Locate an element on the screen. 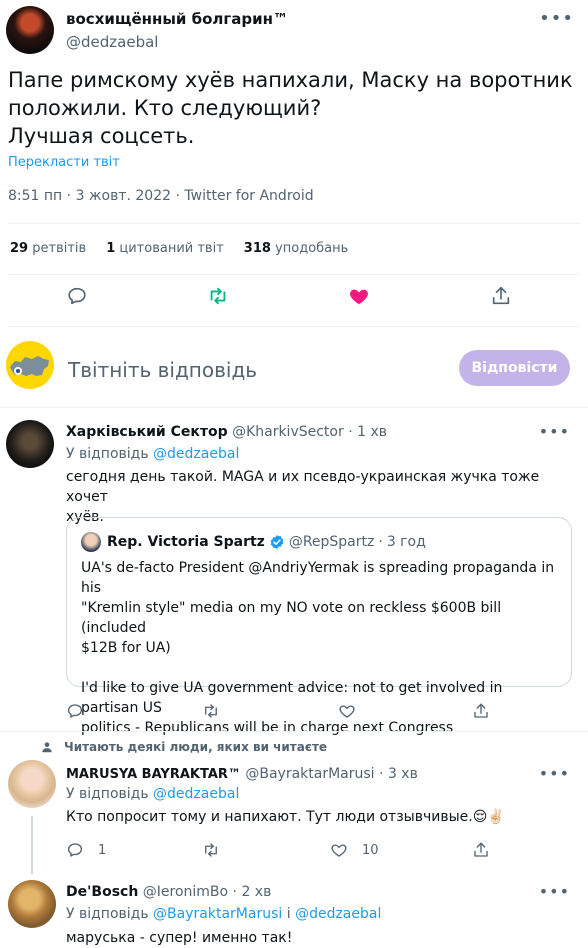  tweet-time: 3 год is located at coordinates (406, 542).